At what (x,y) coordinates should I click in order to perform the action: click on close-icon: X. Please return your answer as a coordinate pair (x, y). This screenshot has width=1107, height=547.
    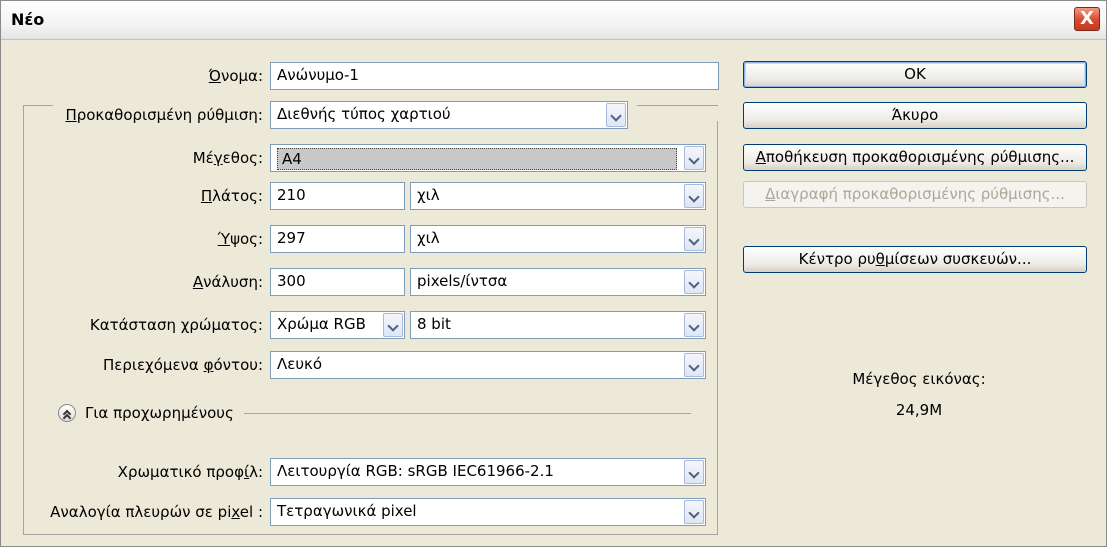
    Looking at the image, I should click on (1087, 18).